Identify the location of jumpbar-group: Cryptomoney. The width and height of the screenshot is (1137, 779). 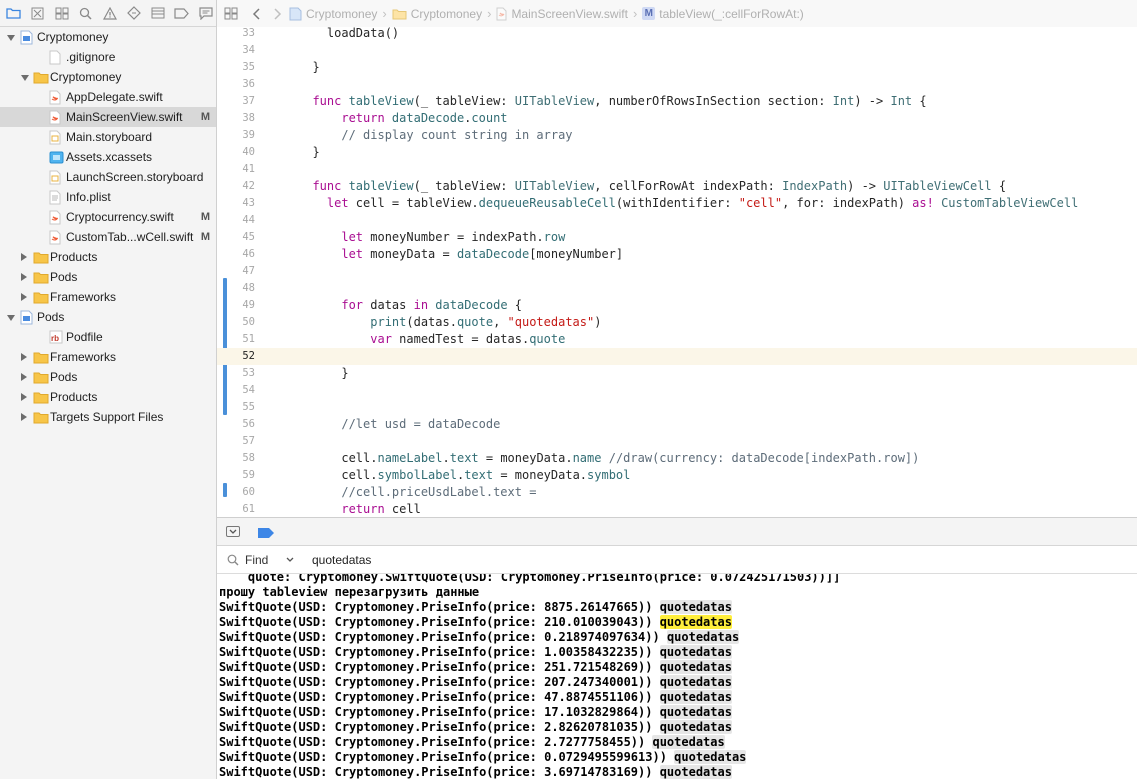
(437, 14).